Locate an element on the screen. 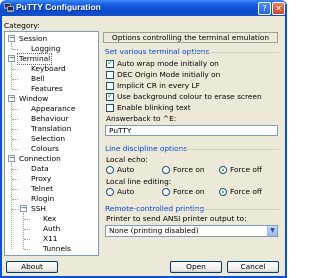  tree-item-label: Behaviour is located at coordinates (50, 118).